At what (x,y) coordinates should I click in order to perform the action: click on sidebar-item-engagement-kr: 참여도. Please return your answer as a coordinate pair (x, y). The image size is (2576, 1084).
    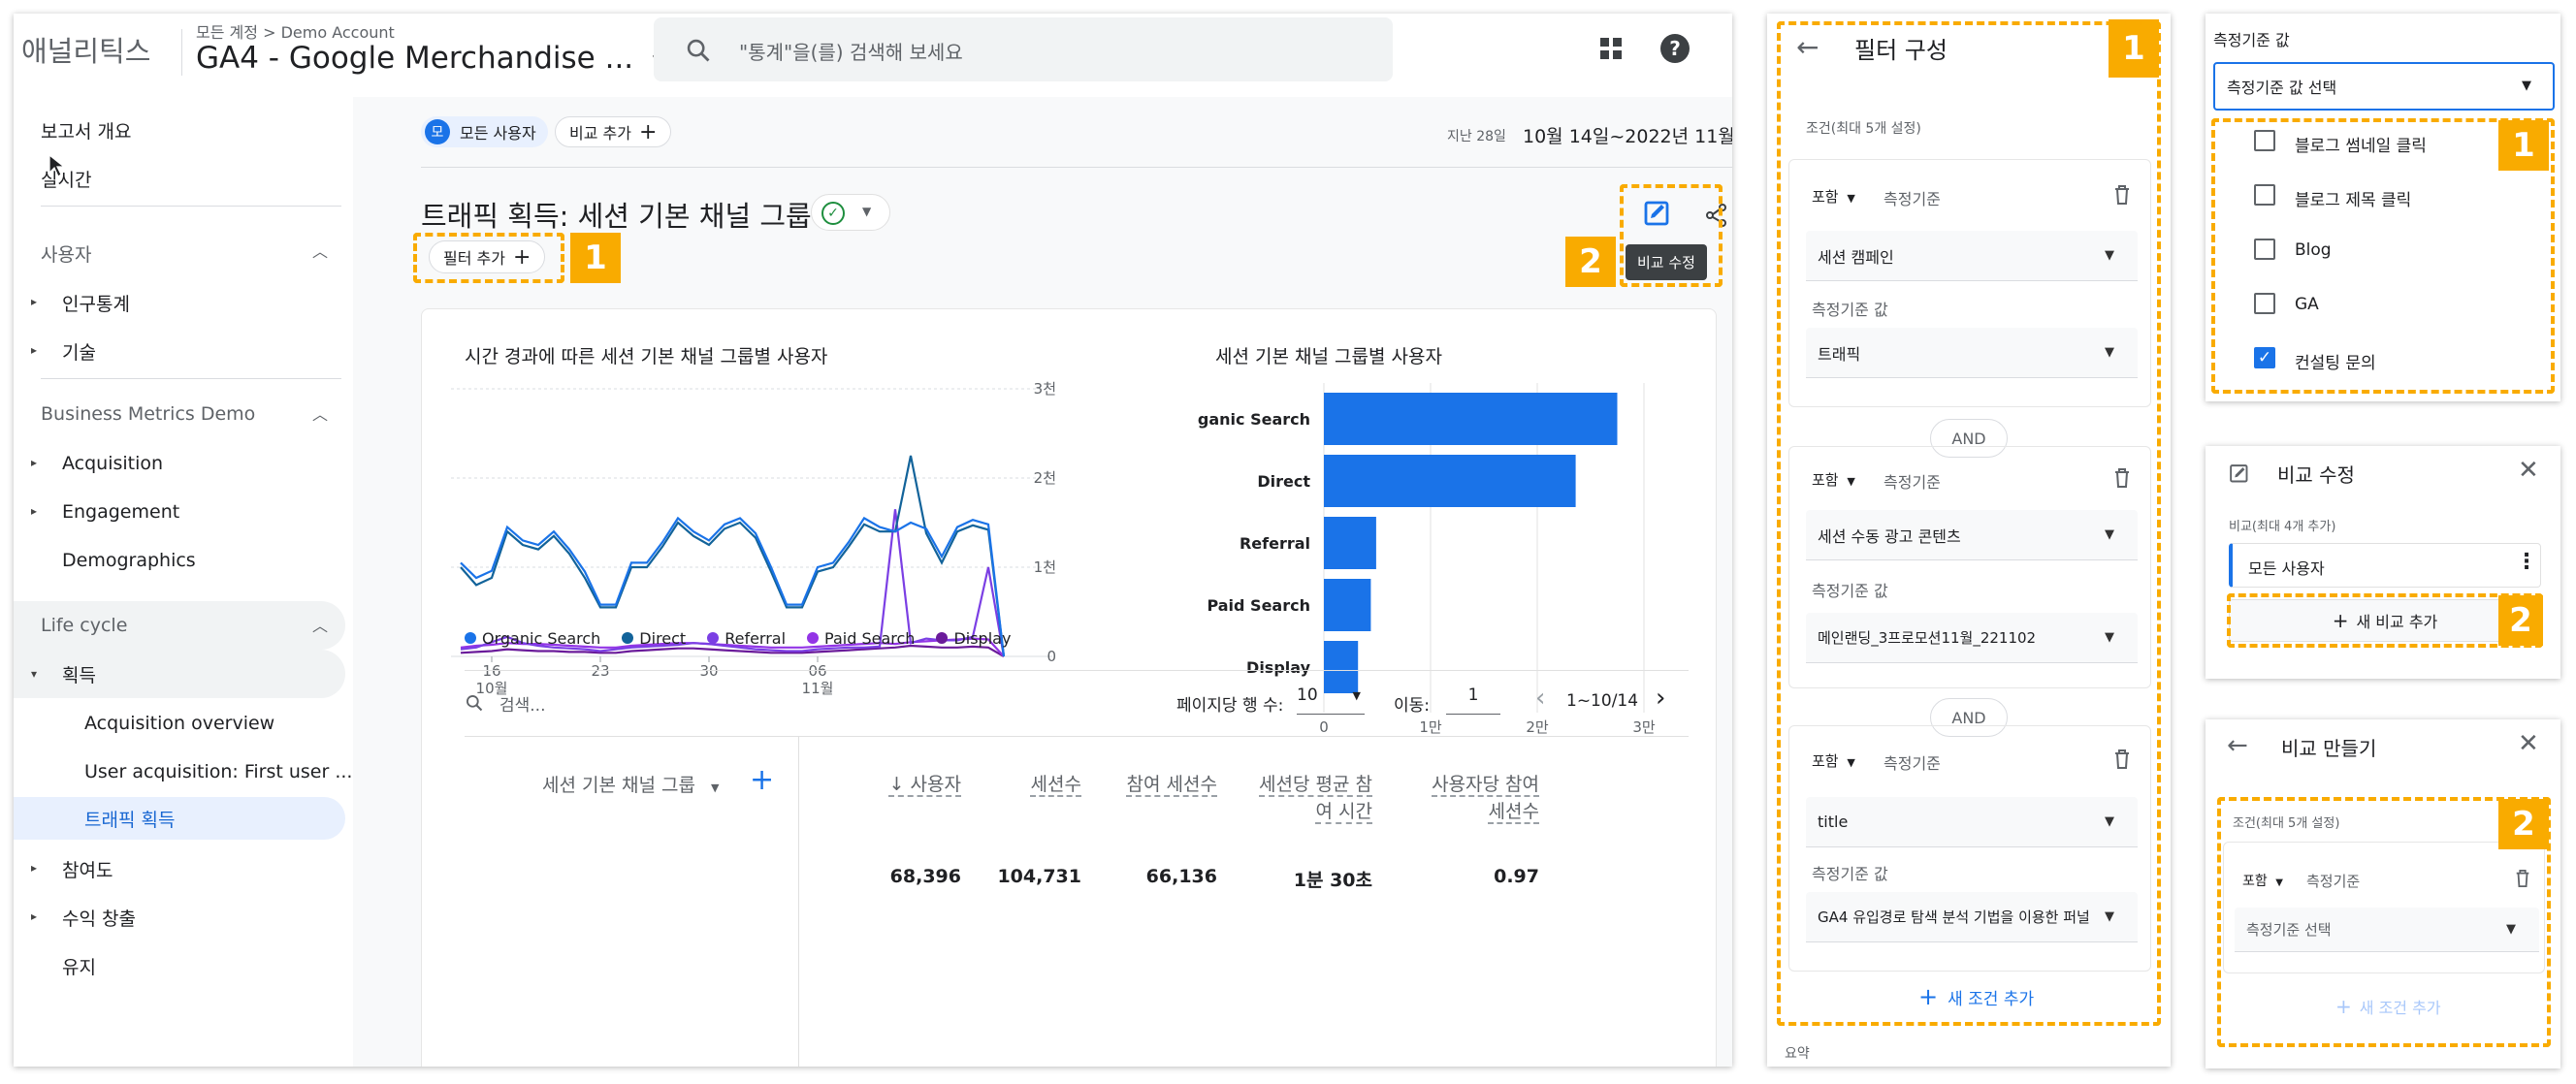
    Looking at the image, I should click on (87, 868).